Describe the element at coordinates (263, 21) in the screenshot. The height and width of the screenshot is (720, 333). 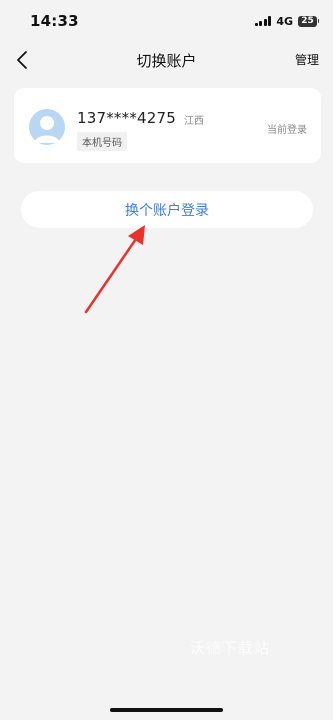
I see `signal-icon` at that location.